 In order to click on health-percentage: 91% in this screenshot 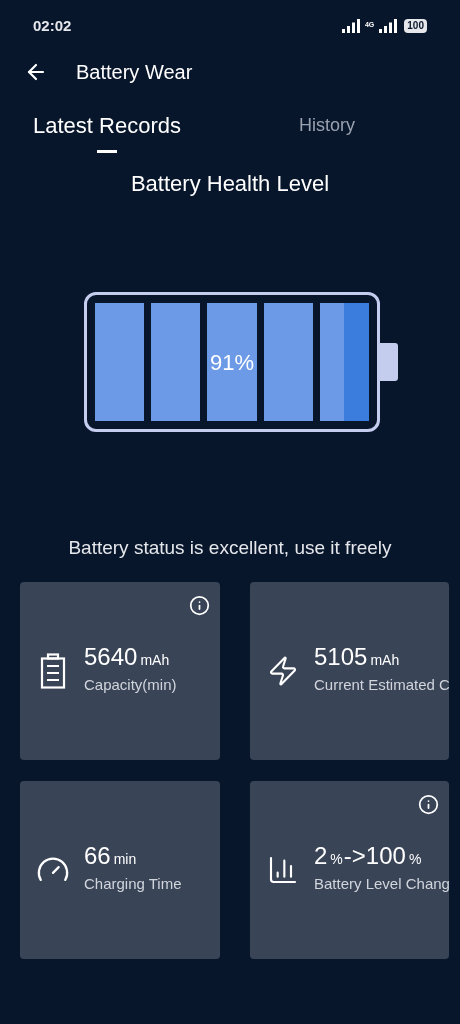, I will do `click(231, 362)`.